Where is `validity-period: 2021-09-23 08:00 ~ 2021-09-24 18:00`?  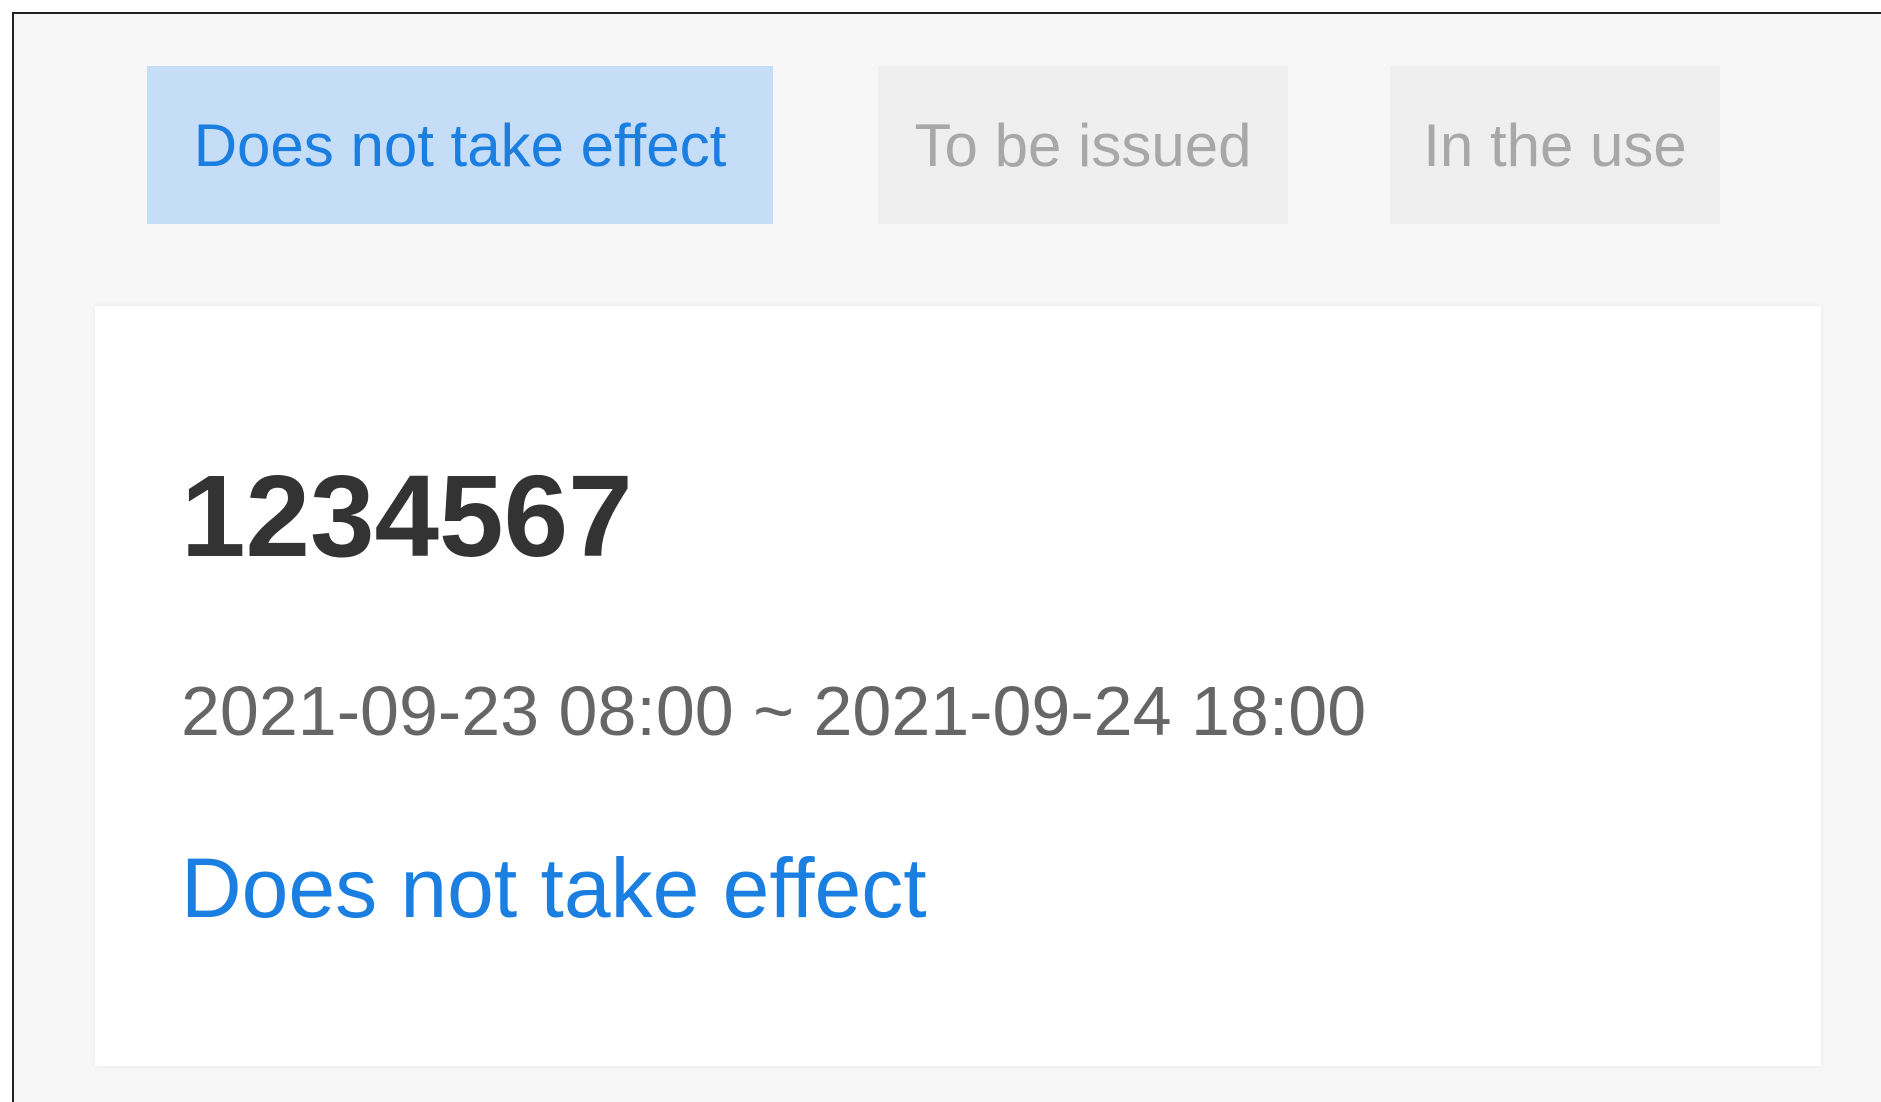 validity-period: 2021-09-23 08:00 ~ 2021-09-24 18:00 is located at coordinates (774, 711).